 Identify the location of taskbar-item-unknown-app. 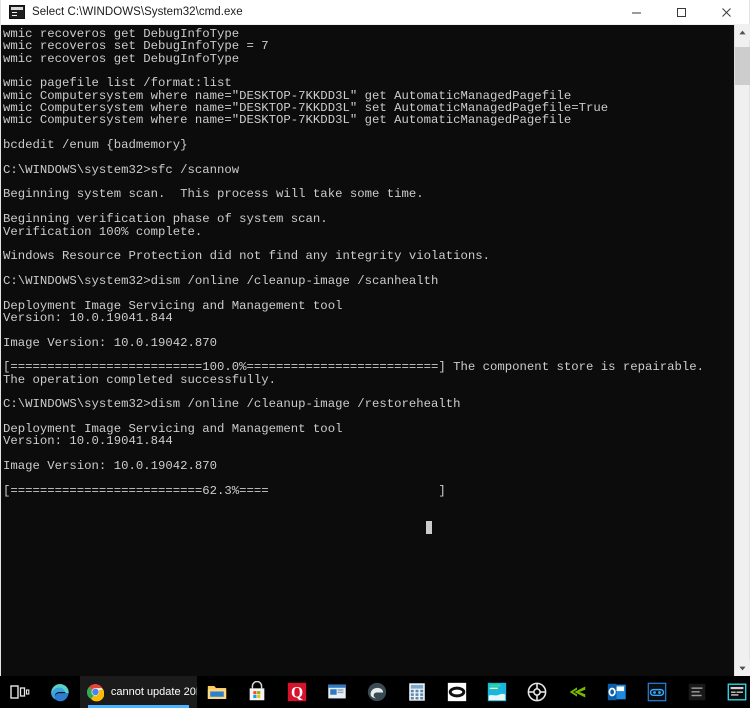
(697, 692).